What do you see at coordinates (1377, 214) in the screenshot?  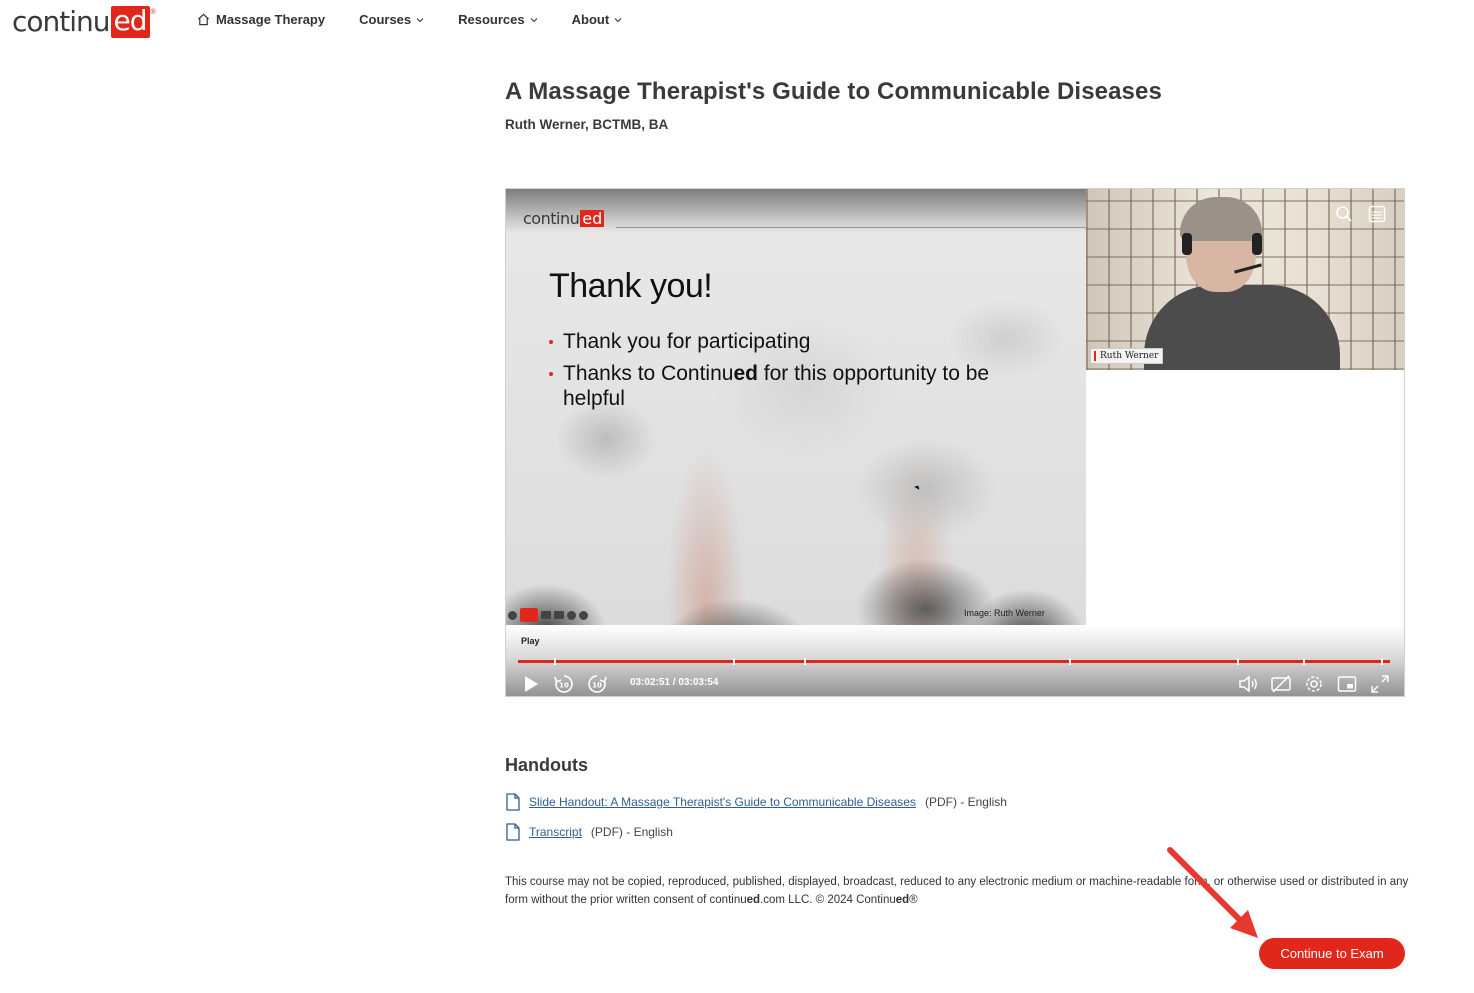 I see `sidebar-panel-icon` at bounding box center [1377, 214].